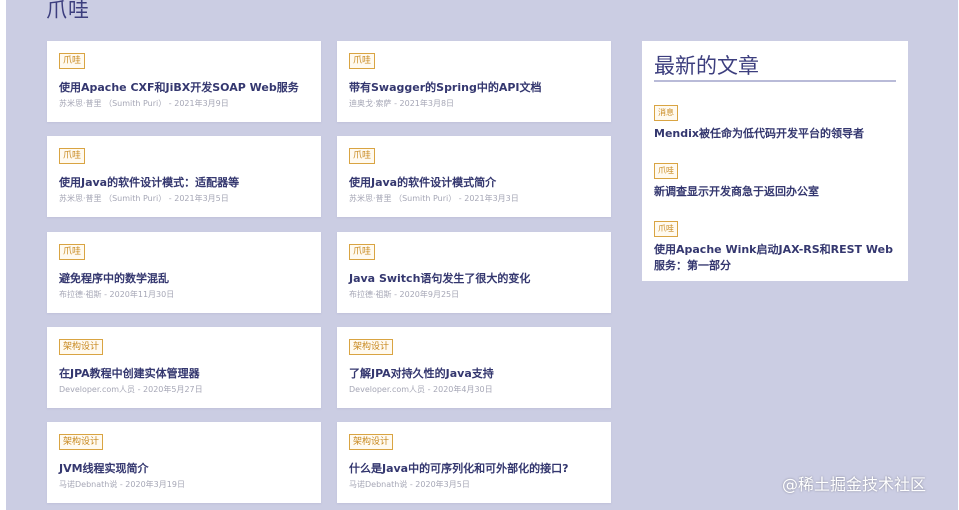  Describe the element at coordinates (421, 389) in the screenshot. I see `article-meta: Developer.com人员 - 2020年4月30日` at that location.